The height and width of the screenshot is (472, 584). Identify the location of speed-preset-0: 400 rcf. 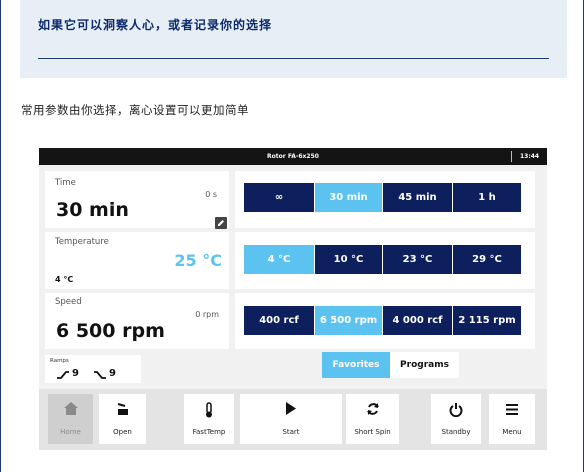
(279, 320).